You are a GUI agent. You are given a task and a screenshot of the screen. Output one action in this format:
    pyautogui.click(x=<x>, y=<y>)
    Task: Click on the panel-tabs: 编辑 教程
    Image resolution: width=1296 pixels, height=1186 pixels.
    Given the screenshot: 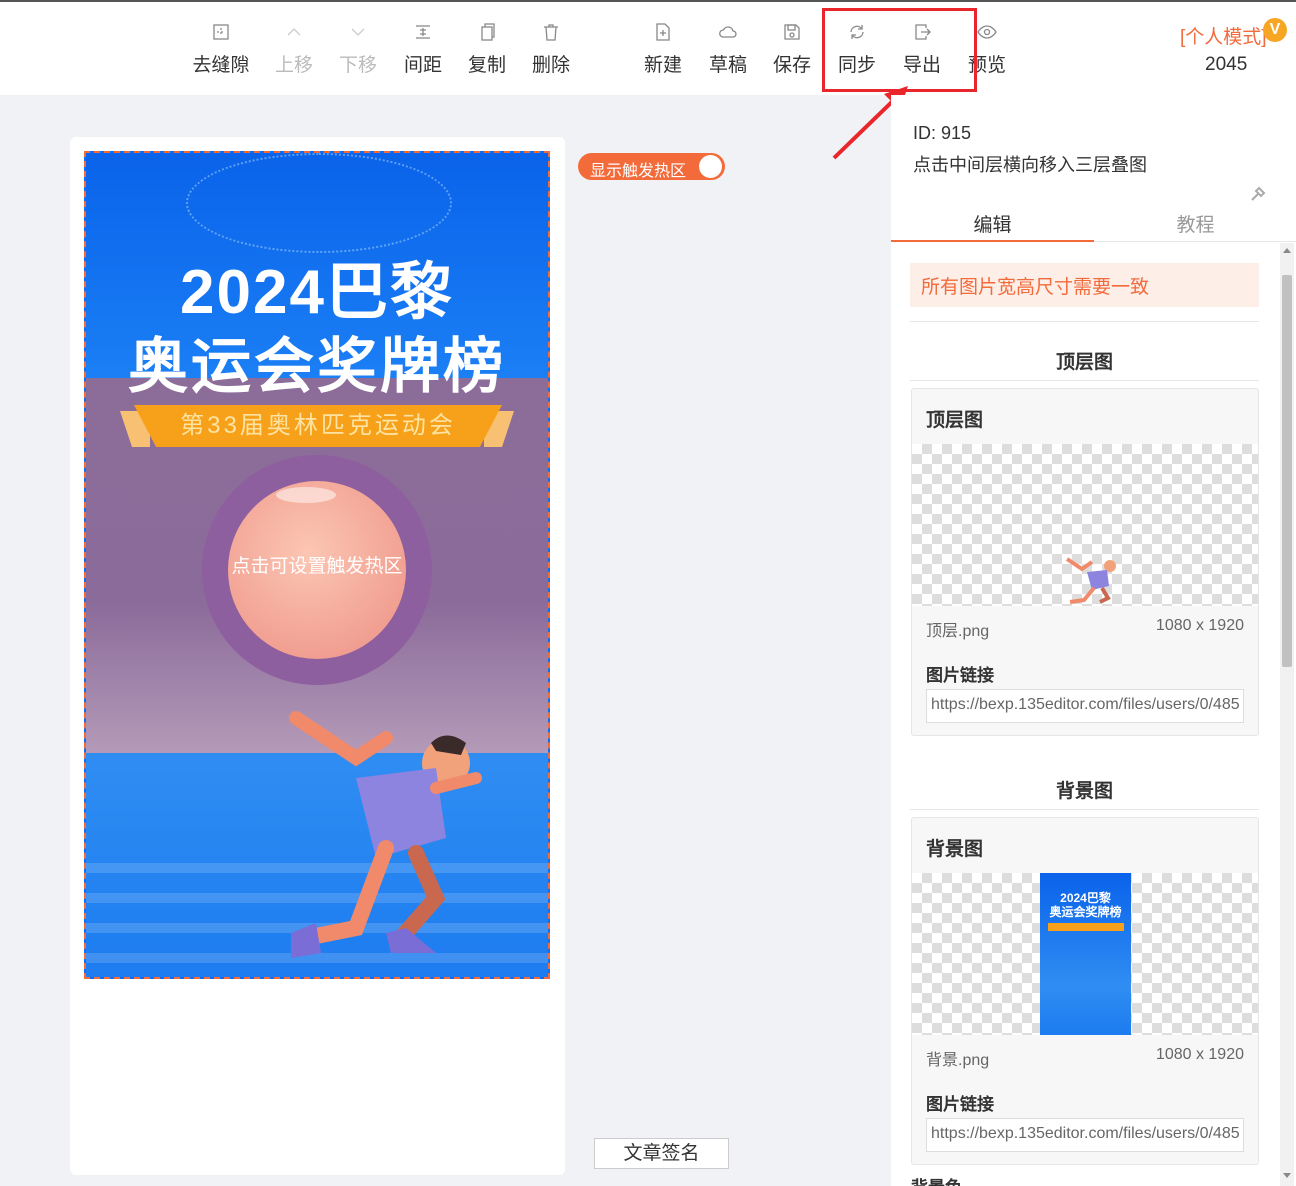 What is the action you would take?
    pyautogui.click(x=1093, y=224)
    